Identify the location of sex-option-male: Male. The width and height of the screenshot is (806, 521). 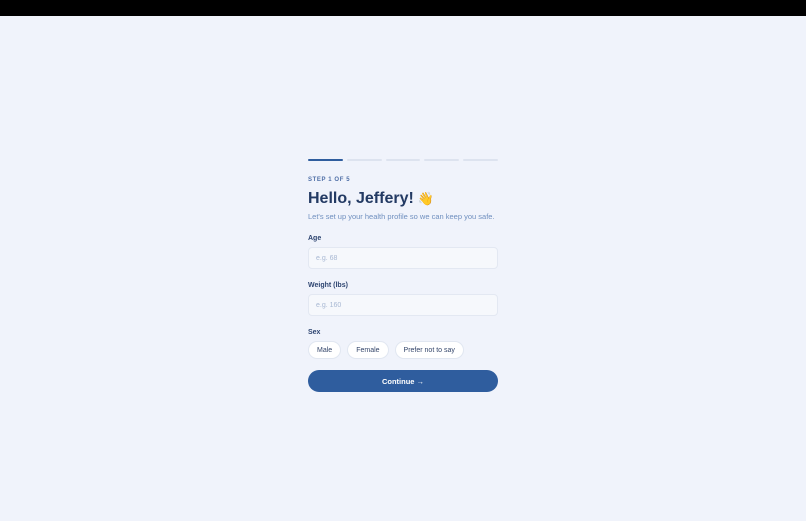
(325, 350).